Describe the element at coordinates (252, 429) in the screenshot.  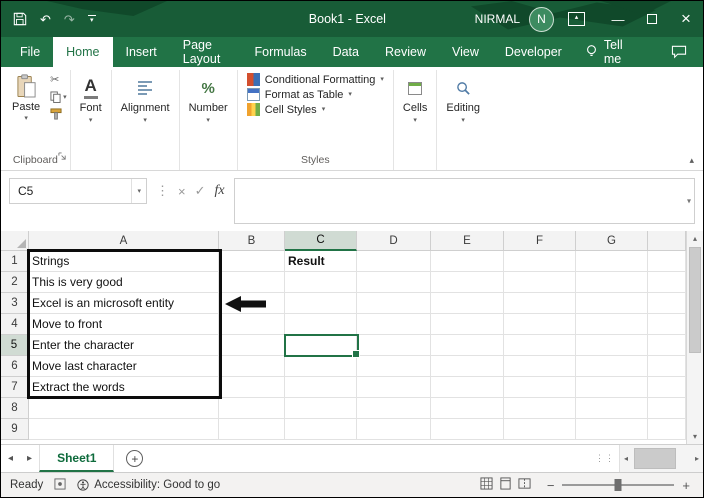
I see `cell-B9` at that location.